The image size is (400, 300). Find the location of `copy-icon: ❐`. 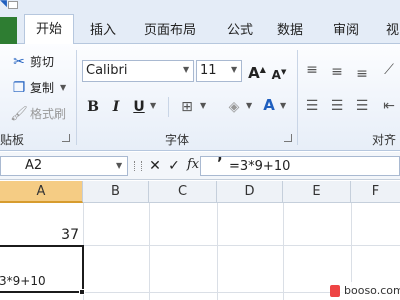

copy-icon: ❐ is located at coordinates (19, 88).